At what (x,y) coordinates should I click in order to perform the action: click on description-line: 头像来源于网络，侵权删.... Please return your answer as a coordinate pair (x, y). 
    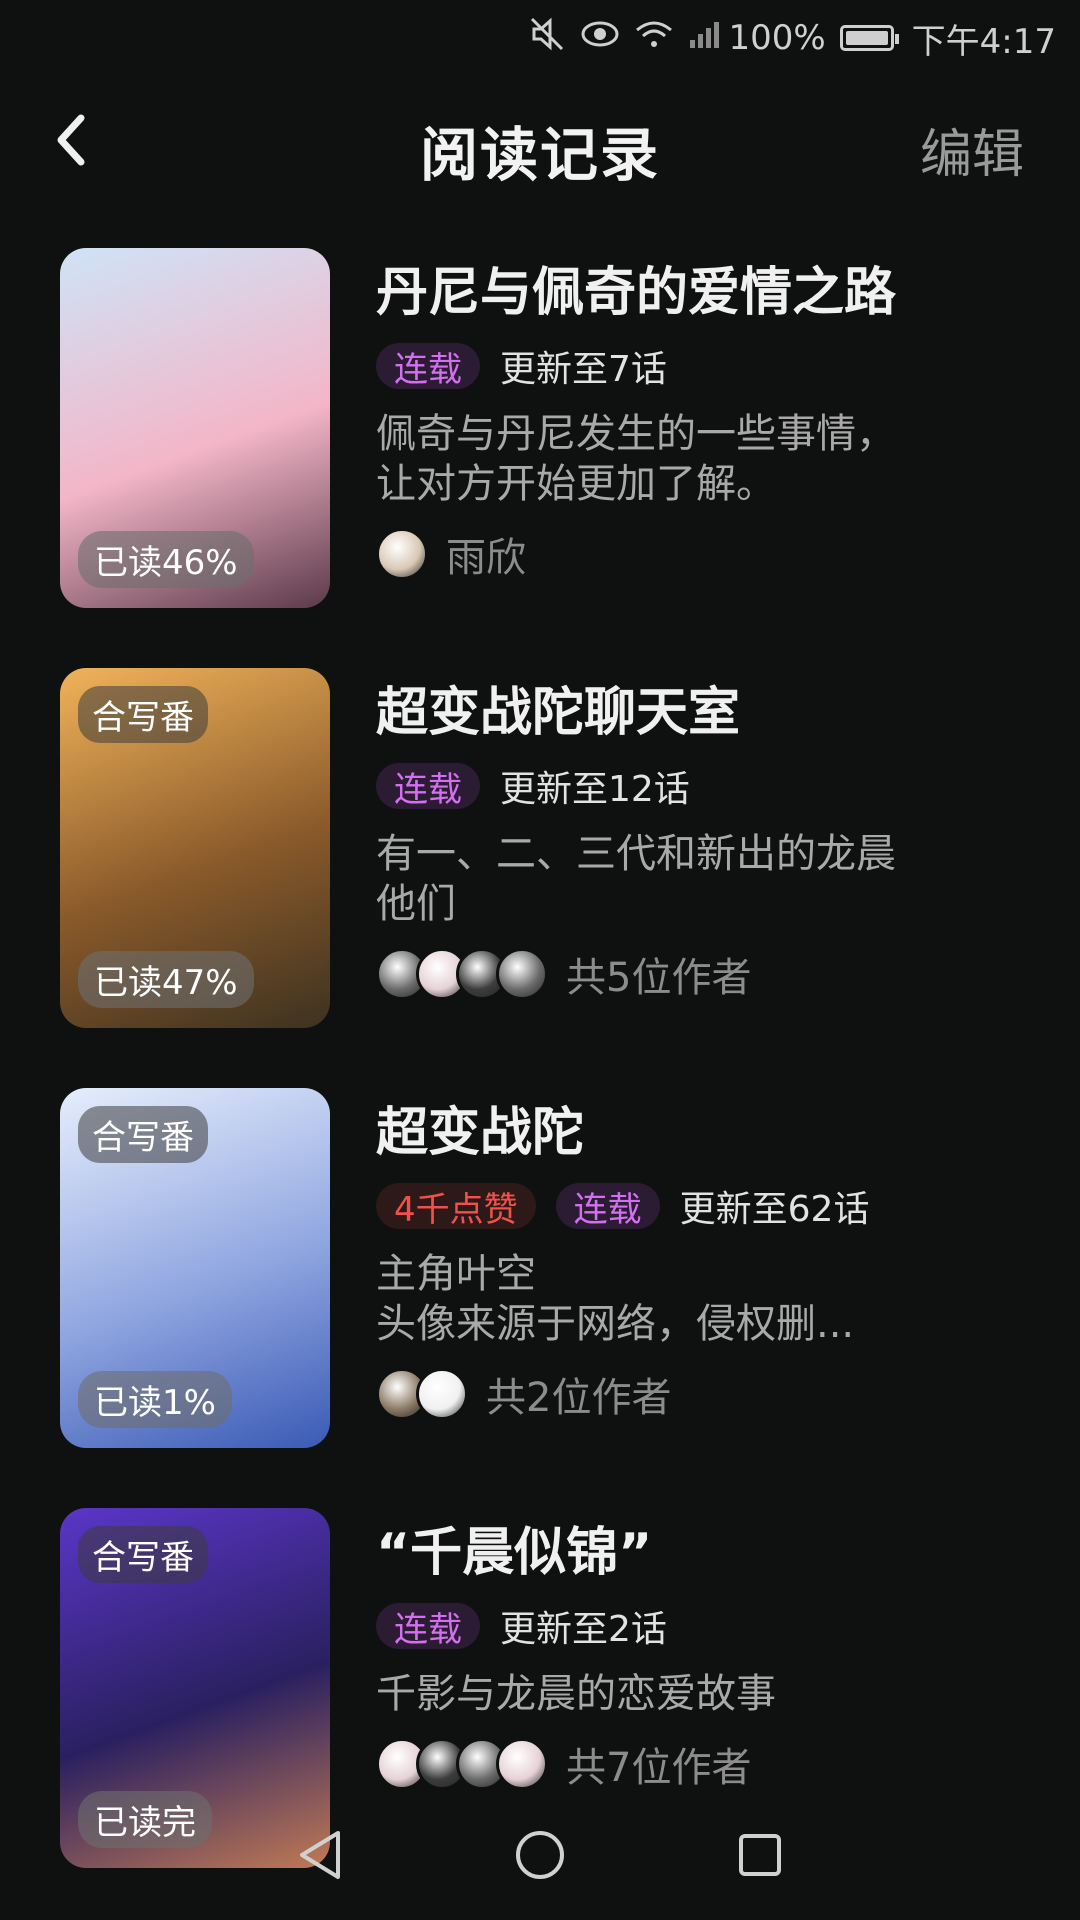
    Looking at the image, I should click on (615, 1324).